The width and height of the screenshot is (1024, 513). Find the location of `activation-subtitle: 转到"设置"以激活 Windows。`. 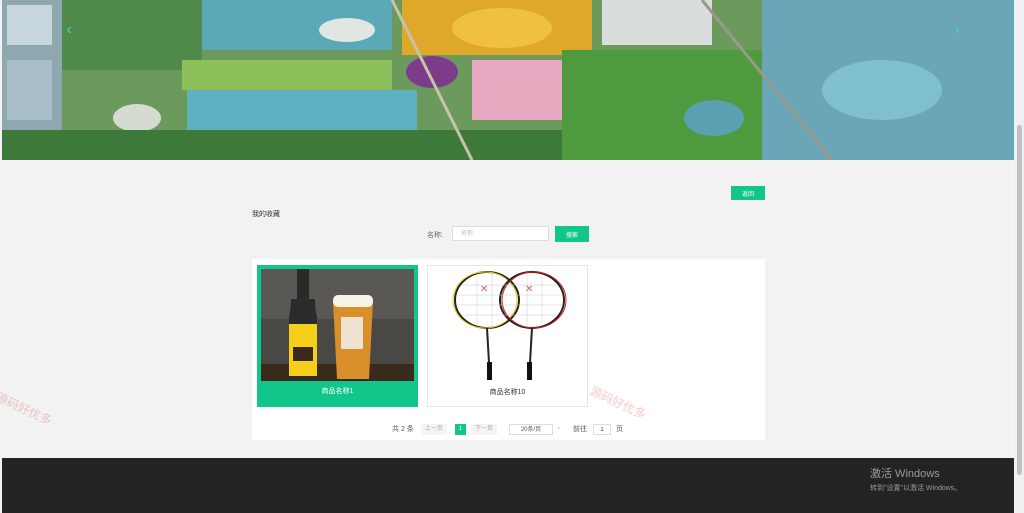

activation-subtitle: 转到"设置"以激活 Windows。 is located at coordinates (916, 488).